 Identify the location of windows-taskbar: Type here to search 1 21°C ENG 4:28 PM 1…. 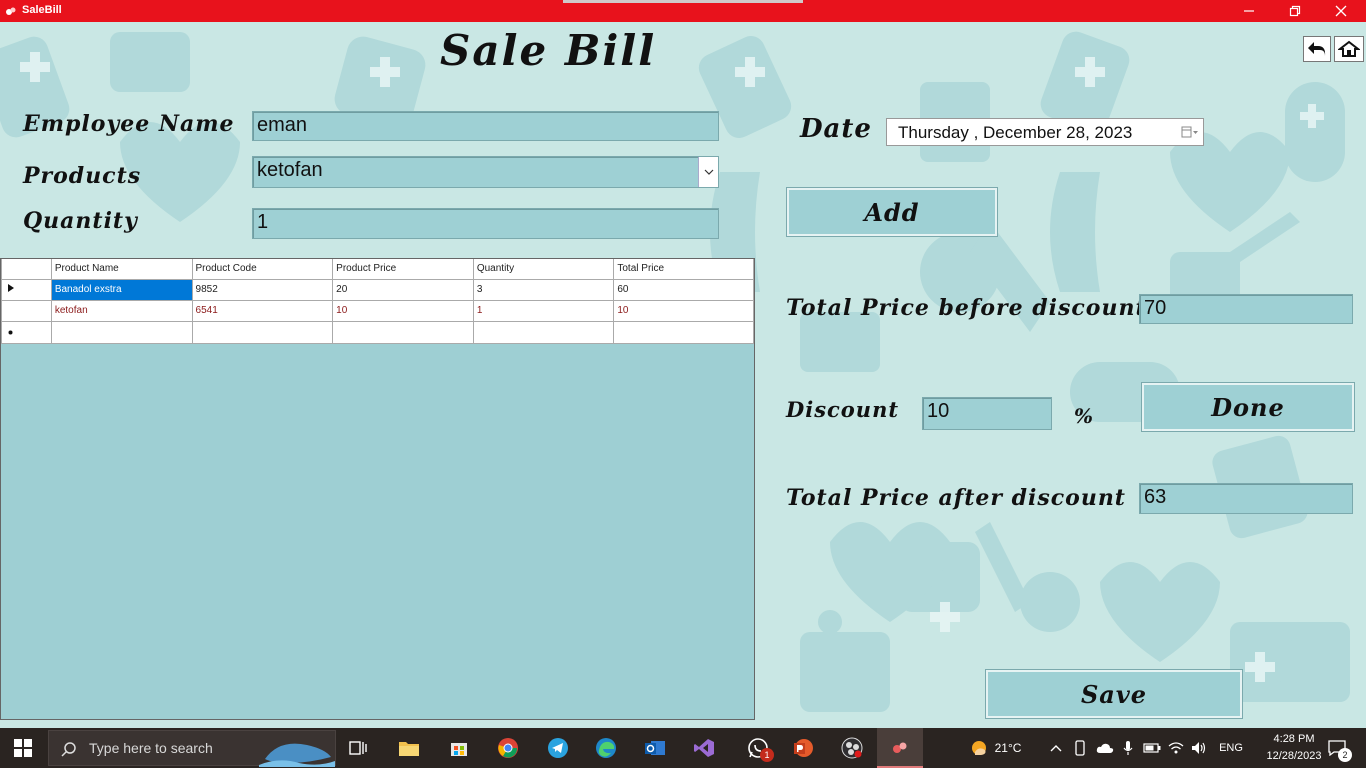
(683, 748).